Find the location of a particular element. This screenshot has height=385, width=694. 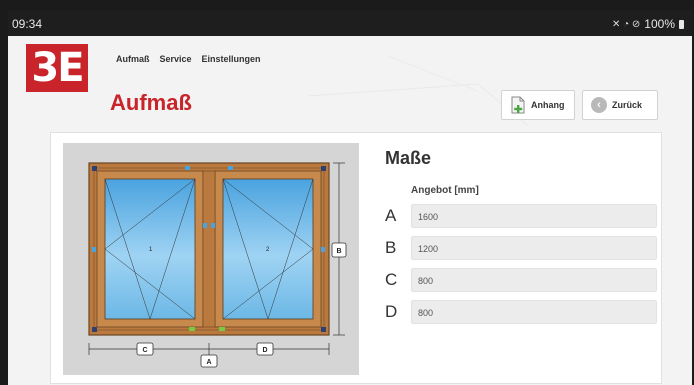

center-mullion is located at coordinates (209, 249).